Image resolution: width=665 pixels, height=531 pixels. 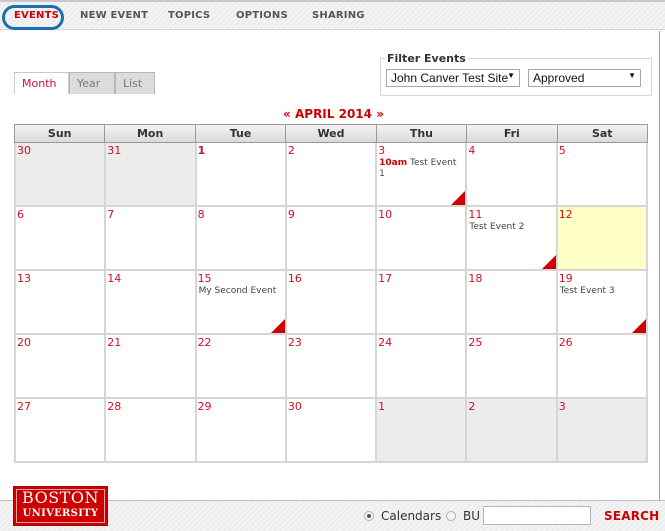 I want to click on event-flag-icon, so click(x=548, y=262).